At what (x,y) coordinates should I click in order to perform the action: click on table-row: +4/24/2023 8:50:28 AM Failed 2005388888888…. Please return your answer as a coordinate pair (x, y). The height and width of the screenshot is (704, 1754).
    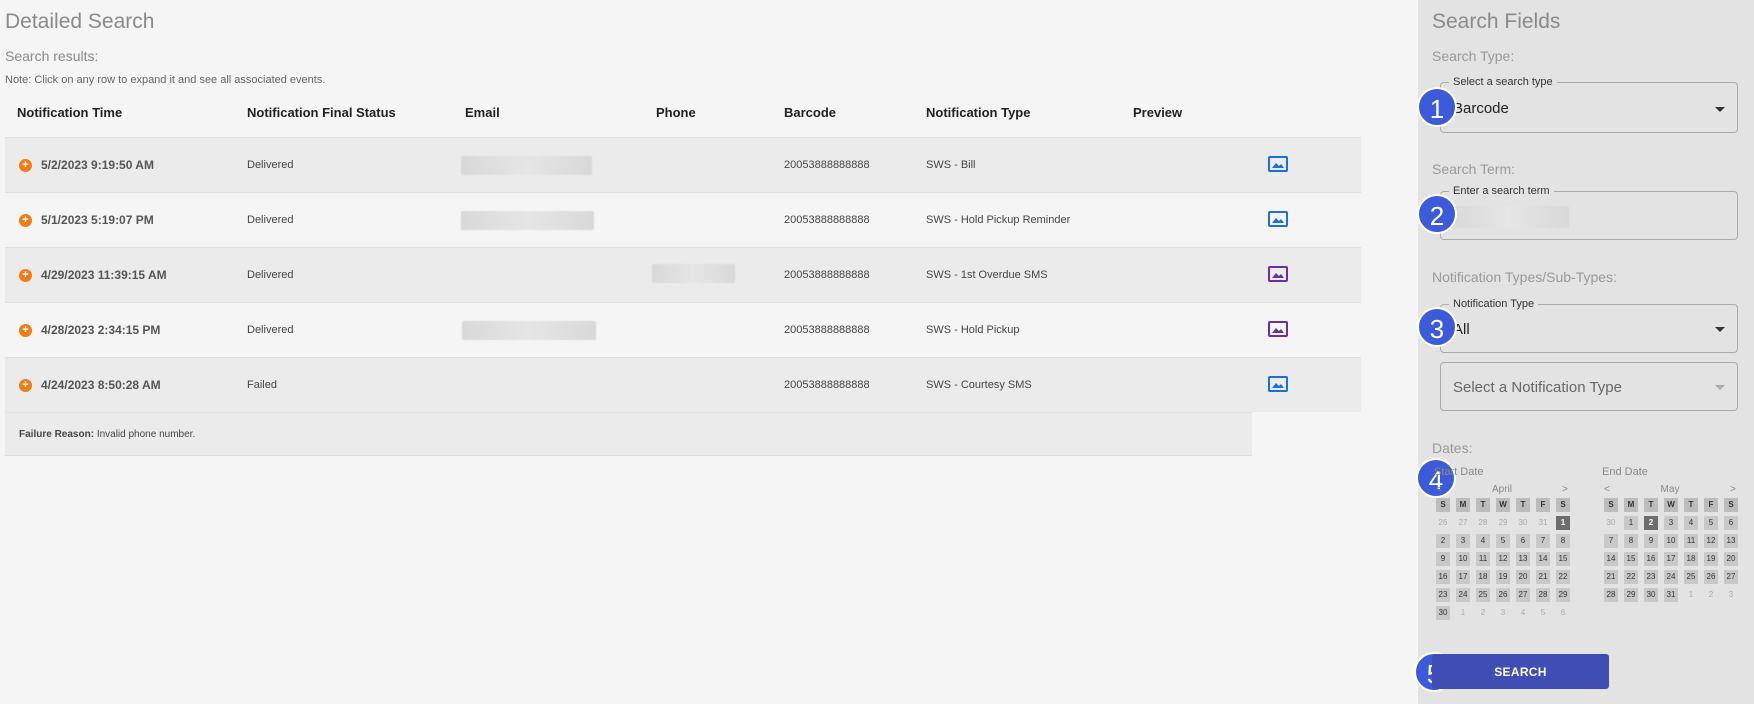
    Looking at the image, I should click on (683, 384).